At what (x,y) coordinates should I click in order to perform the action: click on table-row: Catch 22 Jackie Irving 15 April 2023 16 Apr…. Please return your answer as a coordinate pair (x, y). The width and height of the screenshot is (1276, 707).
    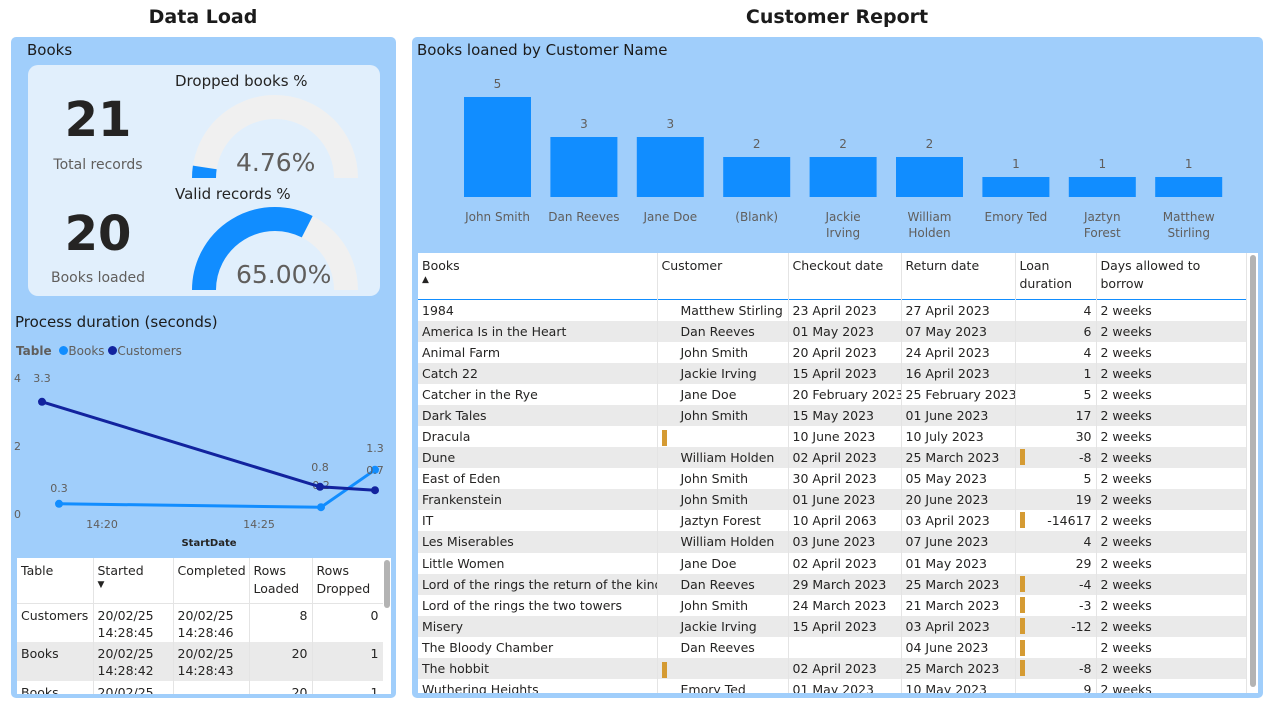
    Looking at the image, I should click on (832, 373).